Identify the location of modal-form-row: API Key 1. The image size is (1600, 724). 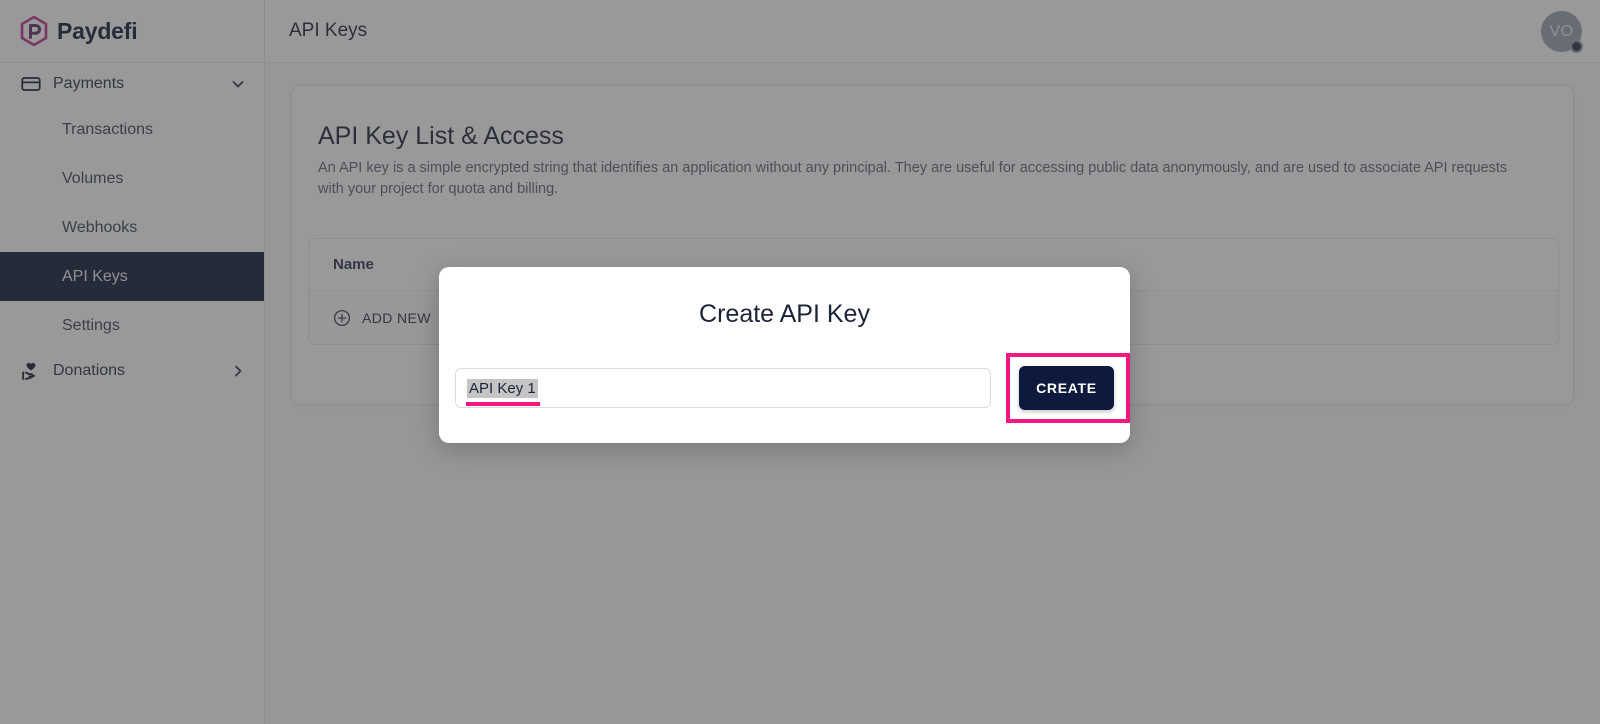
(723, 388).